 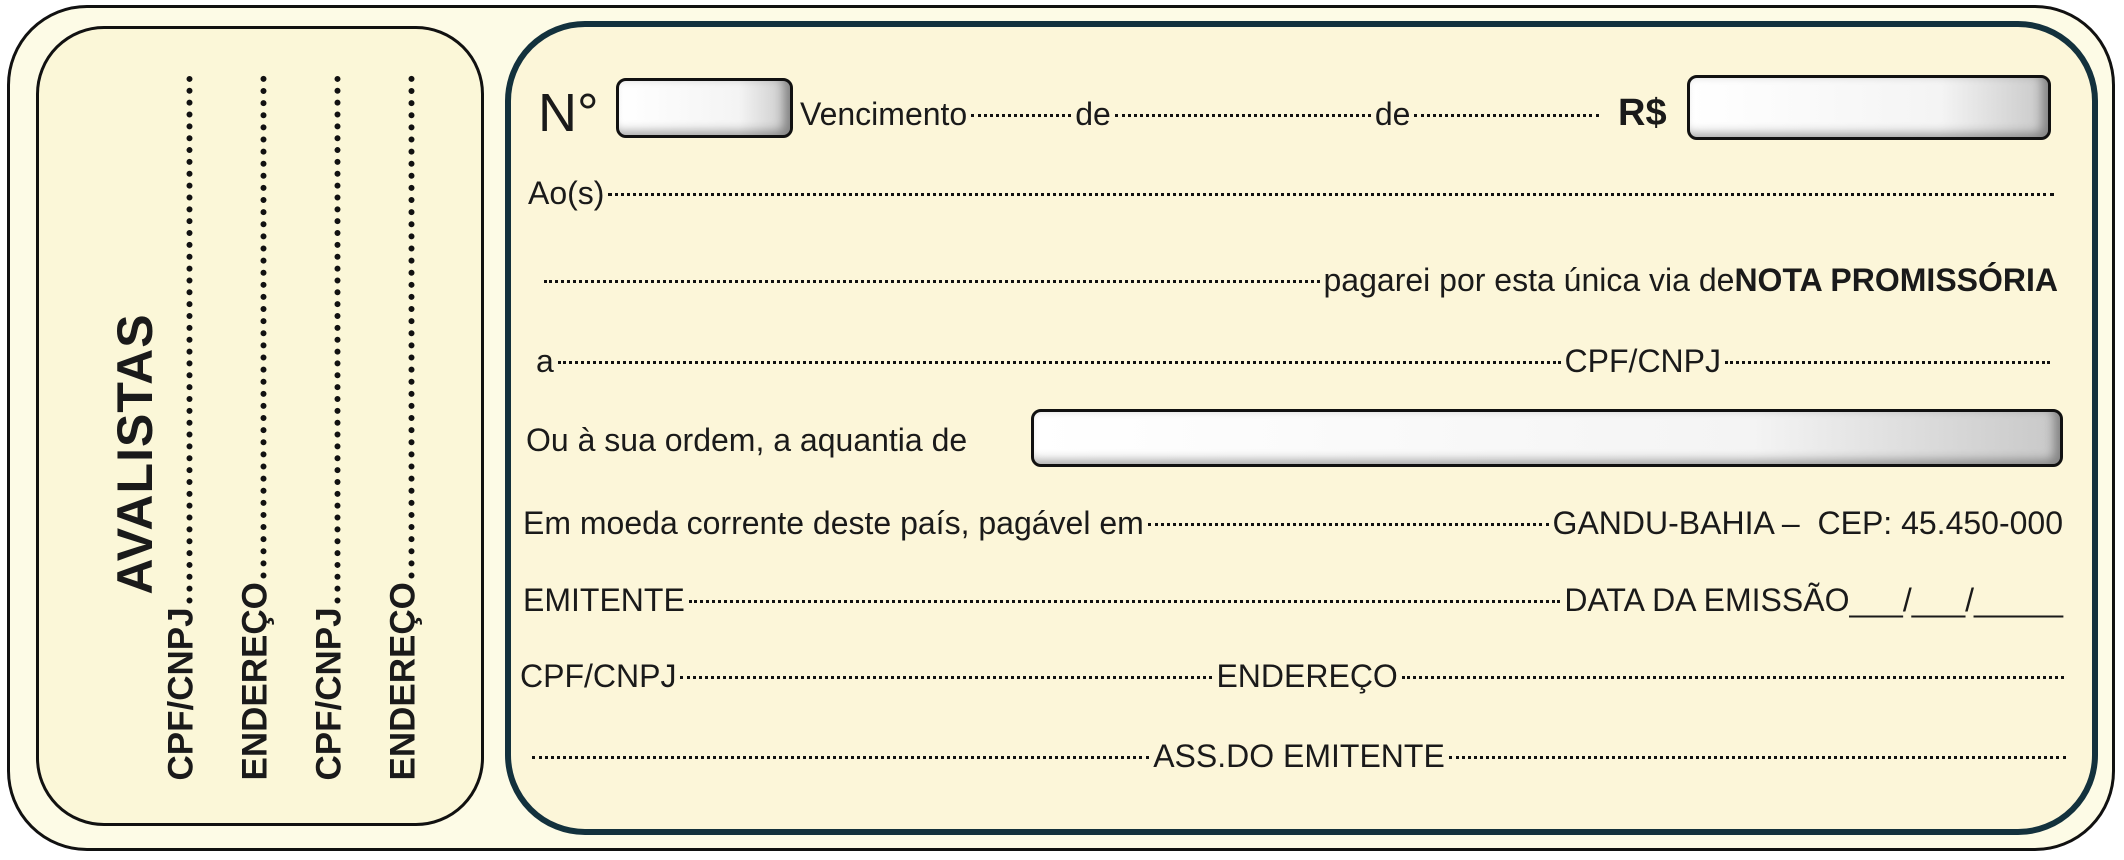 I want to click on emitente-cpf-field, so click(x=946, y=677).